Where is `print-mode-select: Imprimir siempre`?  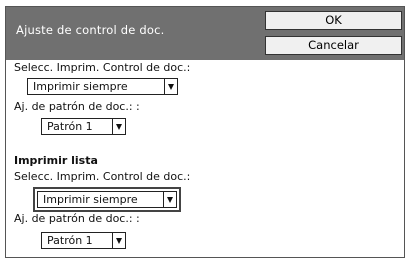
print-mode-select: Imprimir siempre is located at coordinates (102, 86).